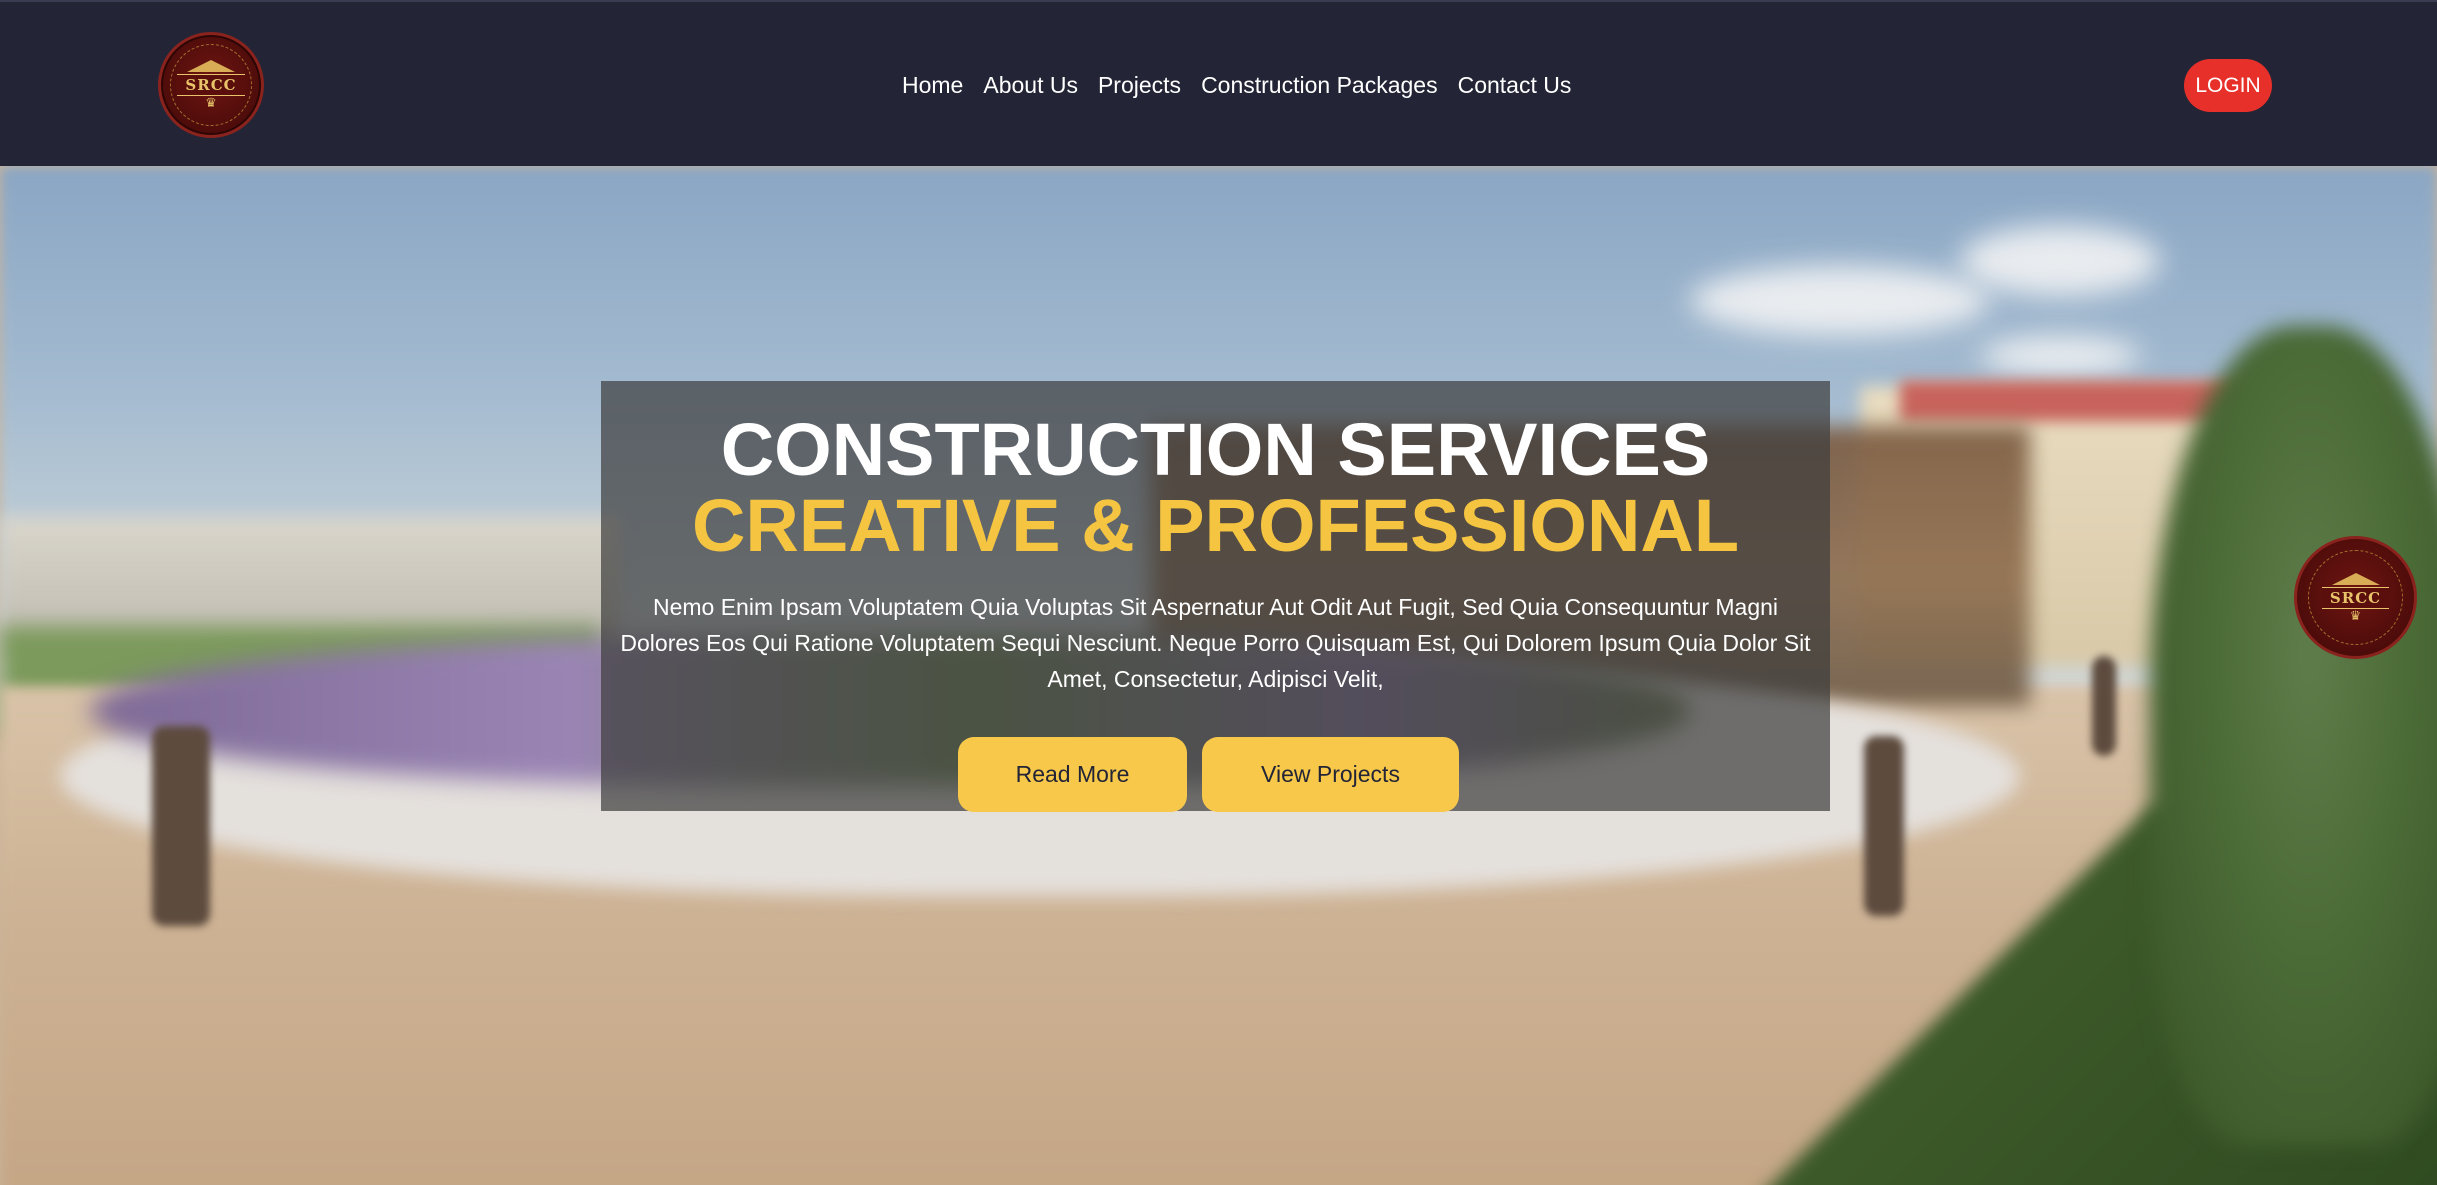 The height and width of the screenshot is (1185, 2437). What do you see at coordinates (2293, 736) in the screenshot?
I see `tree` at bounding box center [2293, 736].